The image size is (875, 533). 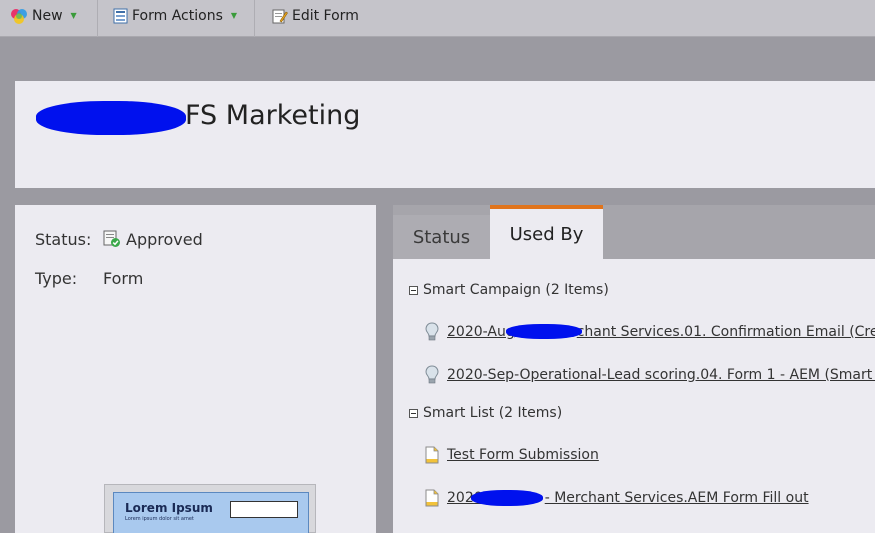 I want to click on new-dropdown-caret-icon: ▼, so click(x=74, y=15).